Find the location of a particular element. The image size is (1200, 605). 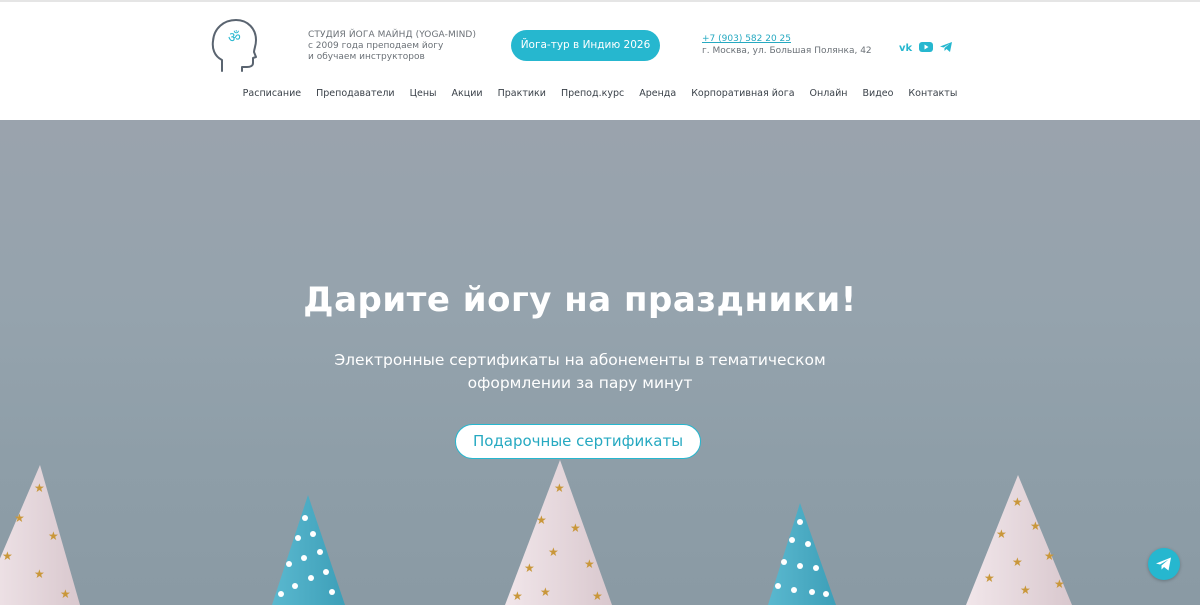

telegram-chat-button is located at coordinates (1164, 564).